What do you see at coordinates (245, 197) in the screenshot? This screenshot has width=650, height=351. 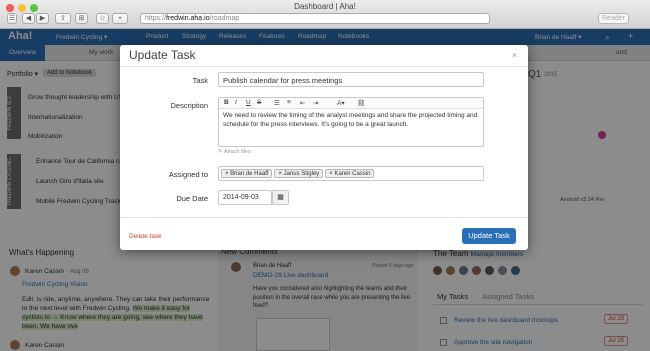 I see `due-date-input: 2014-09-03` at bounding box center [245, 197].